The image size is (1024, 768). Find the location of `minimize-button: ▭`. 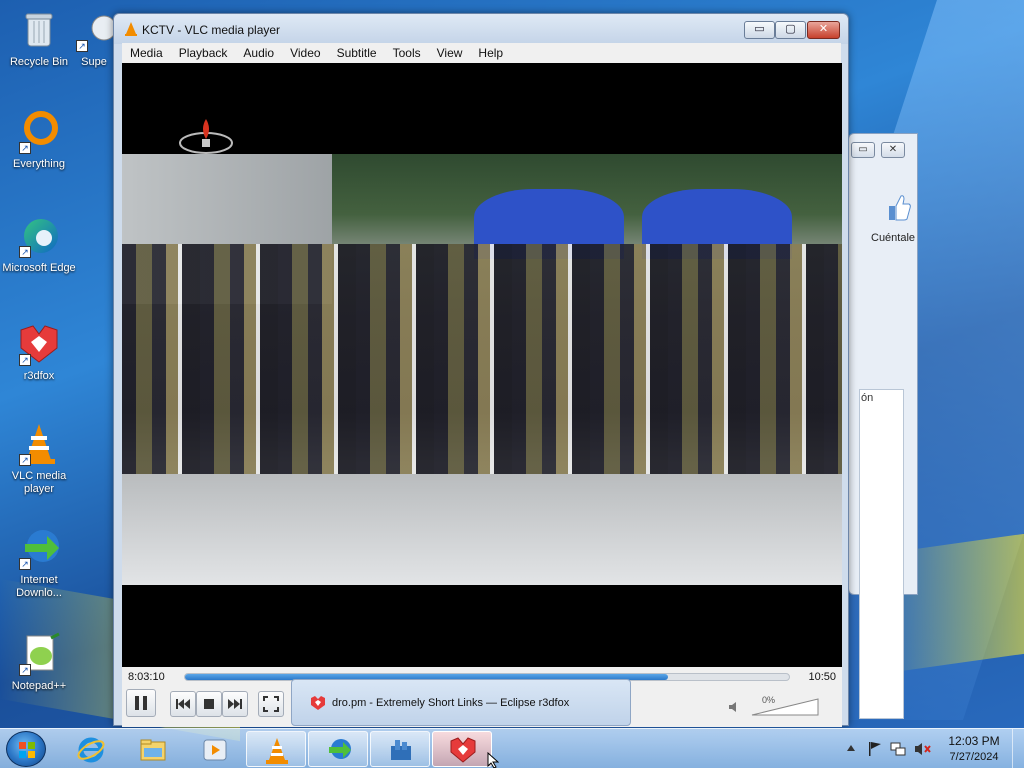

minimize-button: ▭ is located at coordinates (759, 30).